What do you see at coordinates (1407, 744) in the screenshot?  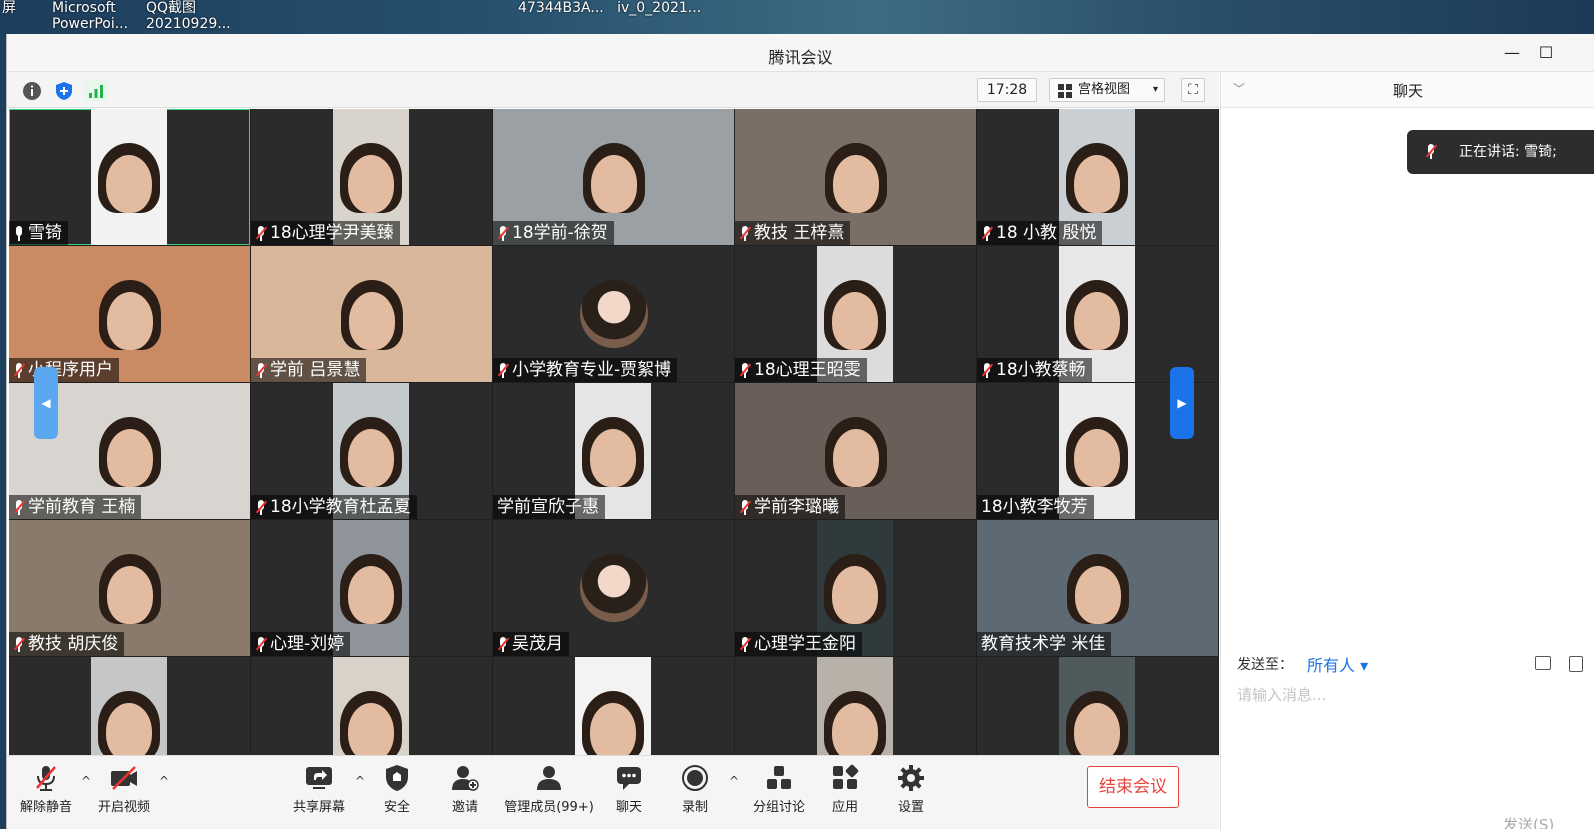 I see `chat-message-input` at bounding box center [1407, 744].